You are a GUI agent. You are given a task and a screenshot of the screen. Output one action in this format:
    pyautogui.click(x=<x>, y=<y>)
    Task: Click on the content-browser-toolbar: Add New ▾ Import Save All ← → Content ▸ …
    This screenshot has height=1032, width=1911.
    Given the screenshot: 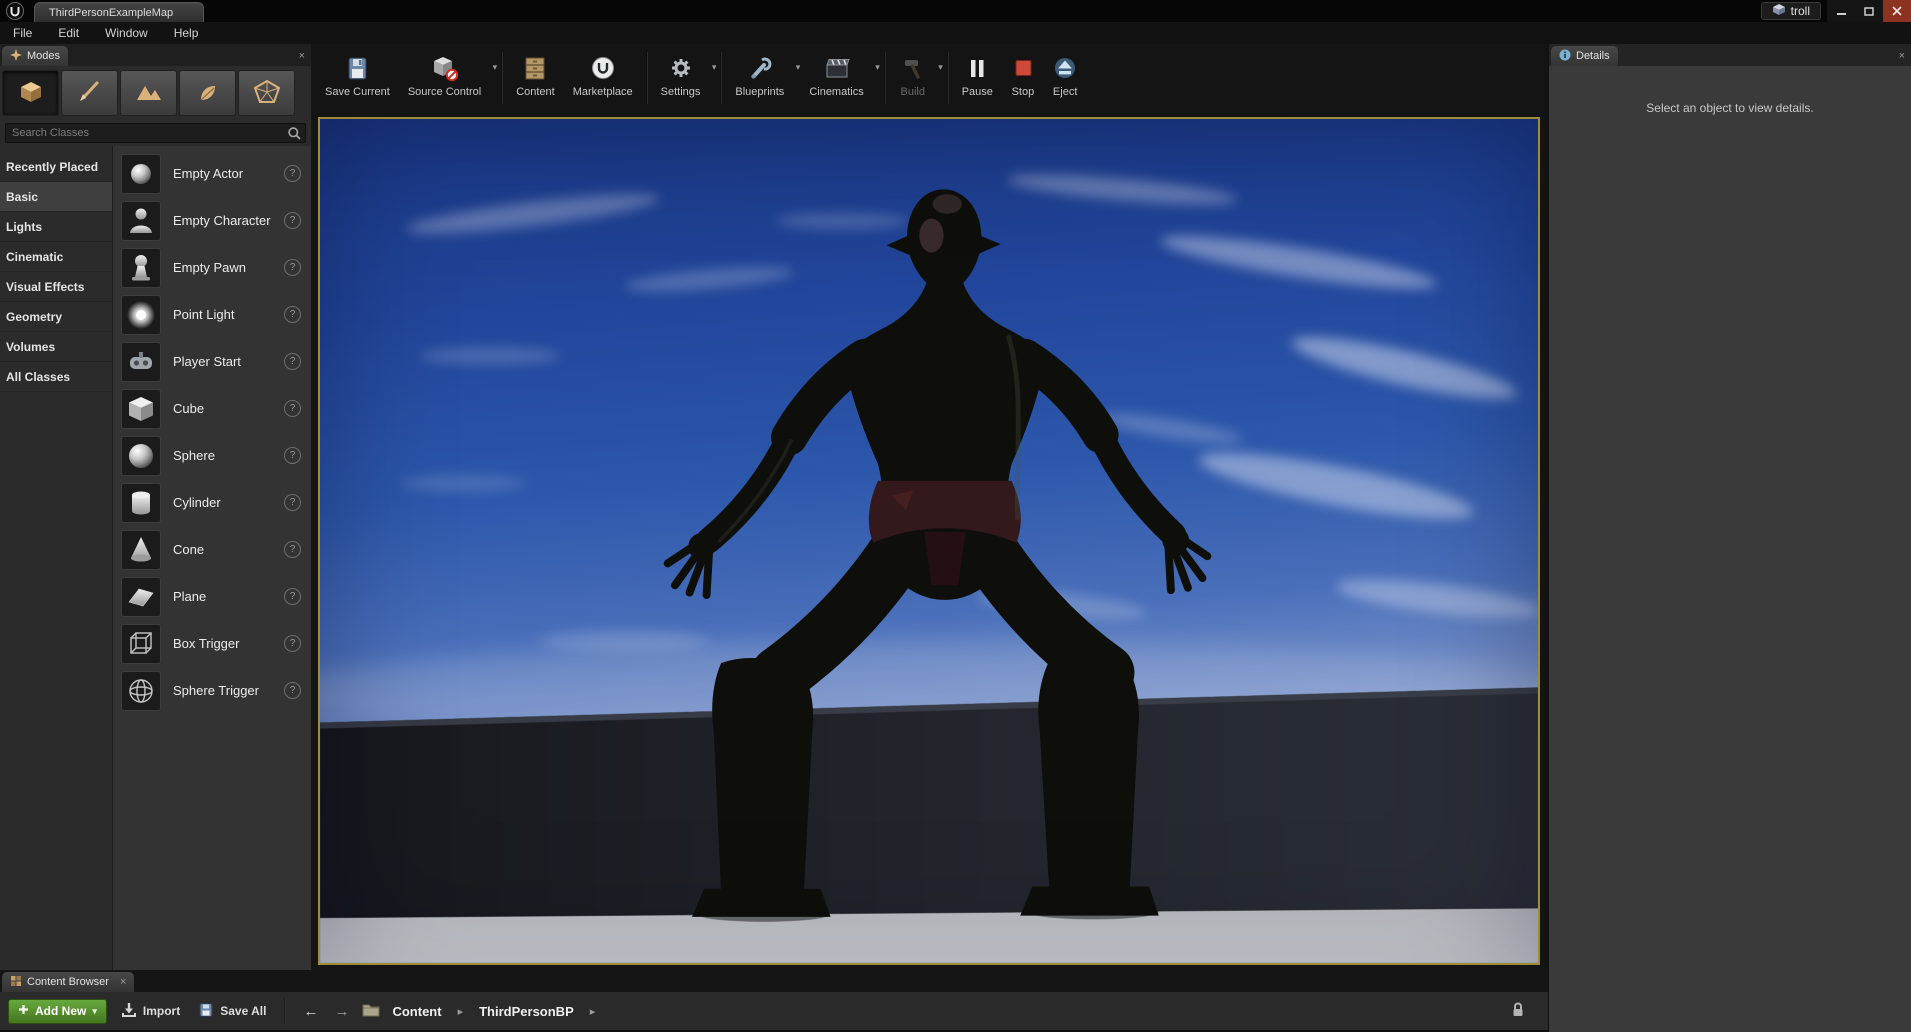 What is the action you would take?
    pyautogui.click(x=774, y=1011)
    